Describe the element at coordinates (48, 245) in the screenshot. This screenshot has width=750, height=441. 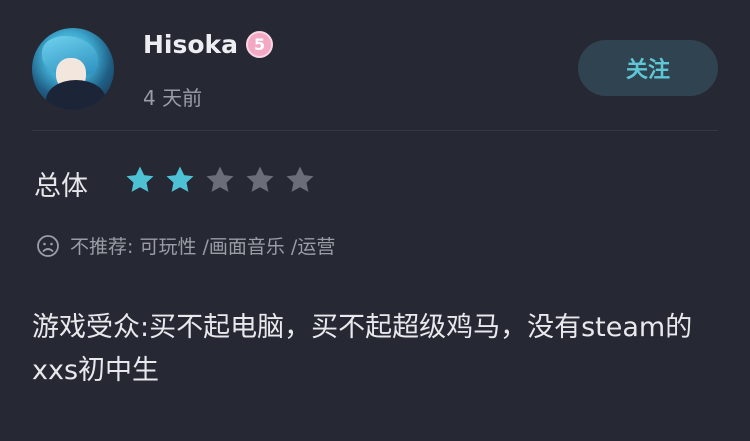
I see `sad-face-icon` at that location.